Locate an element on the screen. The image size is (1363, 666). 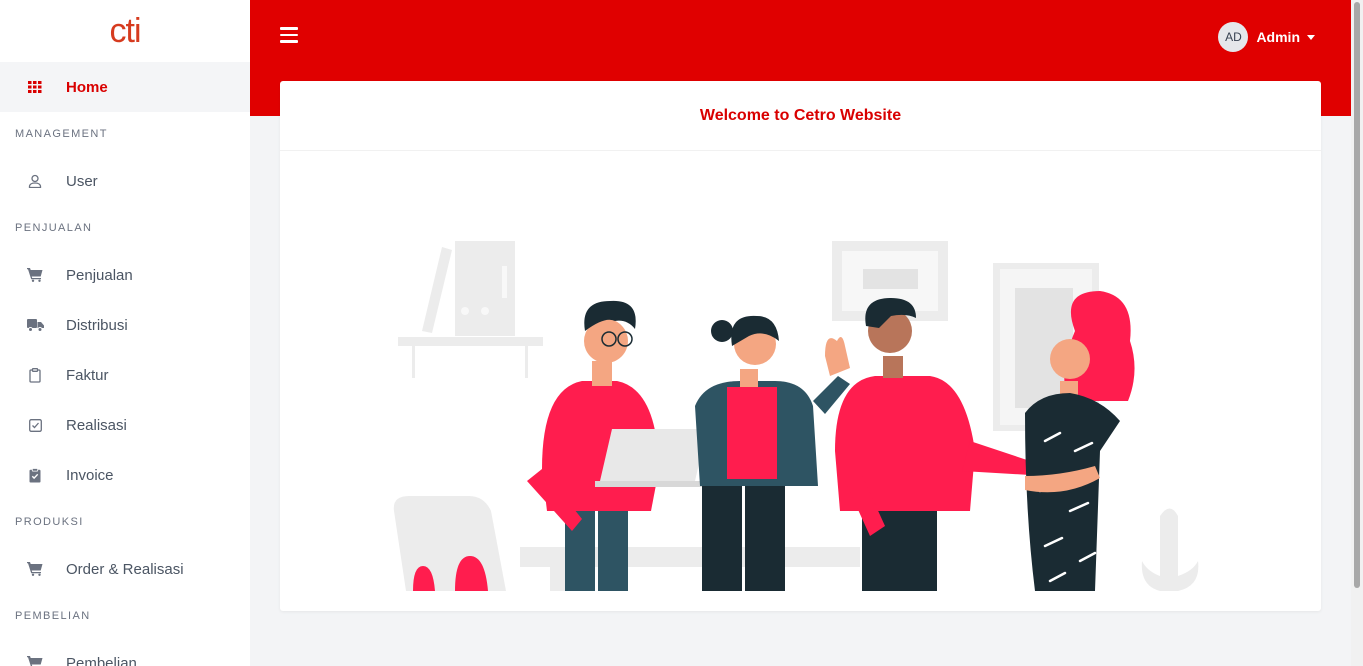
sidebar-item-order-realisasi: Order & Realisasi is located at coordinates (125, 569).